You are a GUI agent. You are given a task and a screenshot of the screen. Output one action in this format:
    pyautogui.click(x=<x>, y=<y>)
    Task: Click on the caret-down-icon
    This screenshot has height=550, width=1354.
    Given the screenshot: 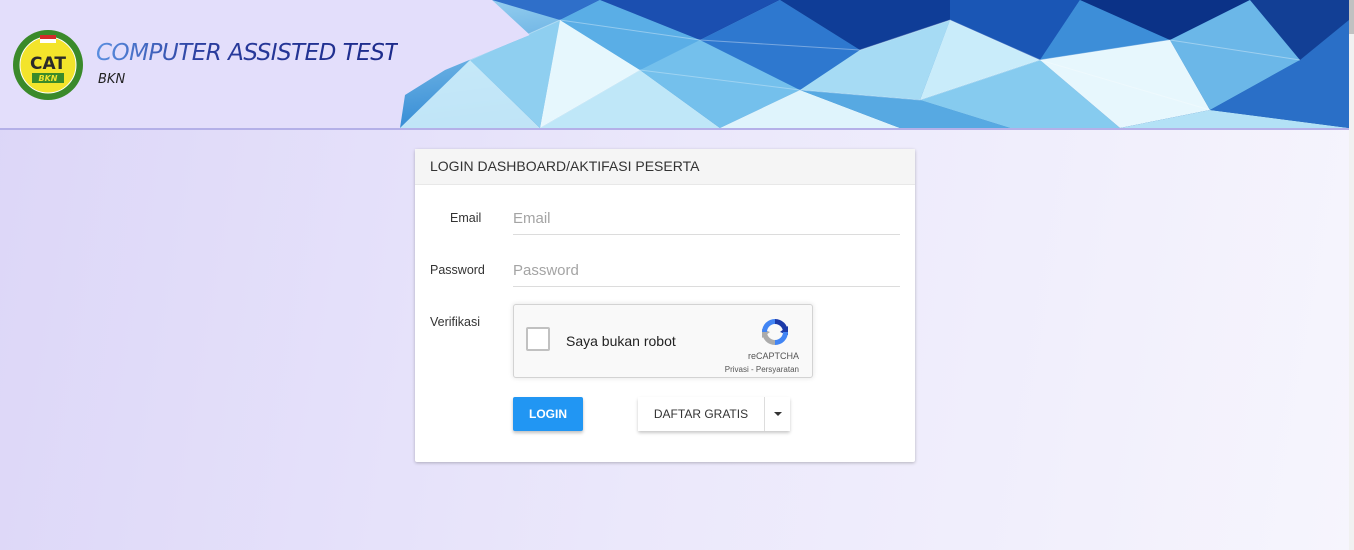 What is the action you would take?
    pyautogui.click(x=777, y=414)
    